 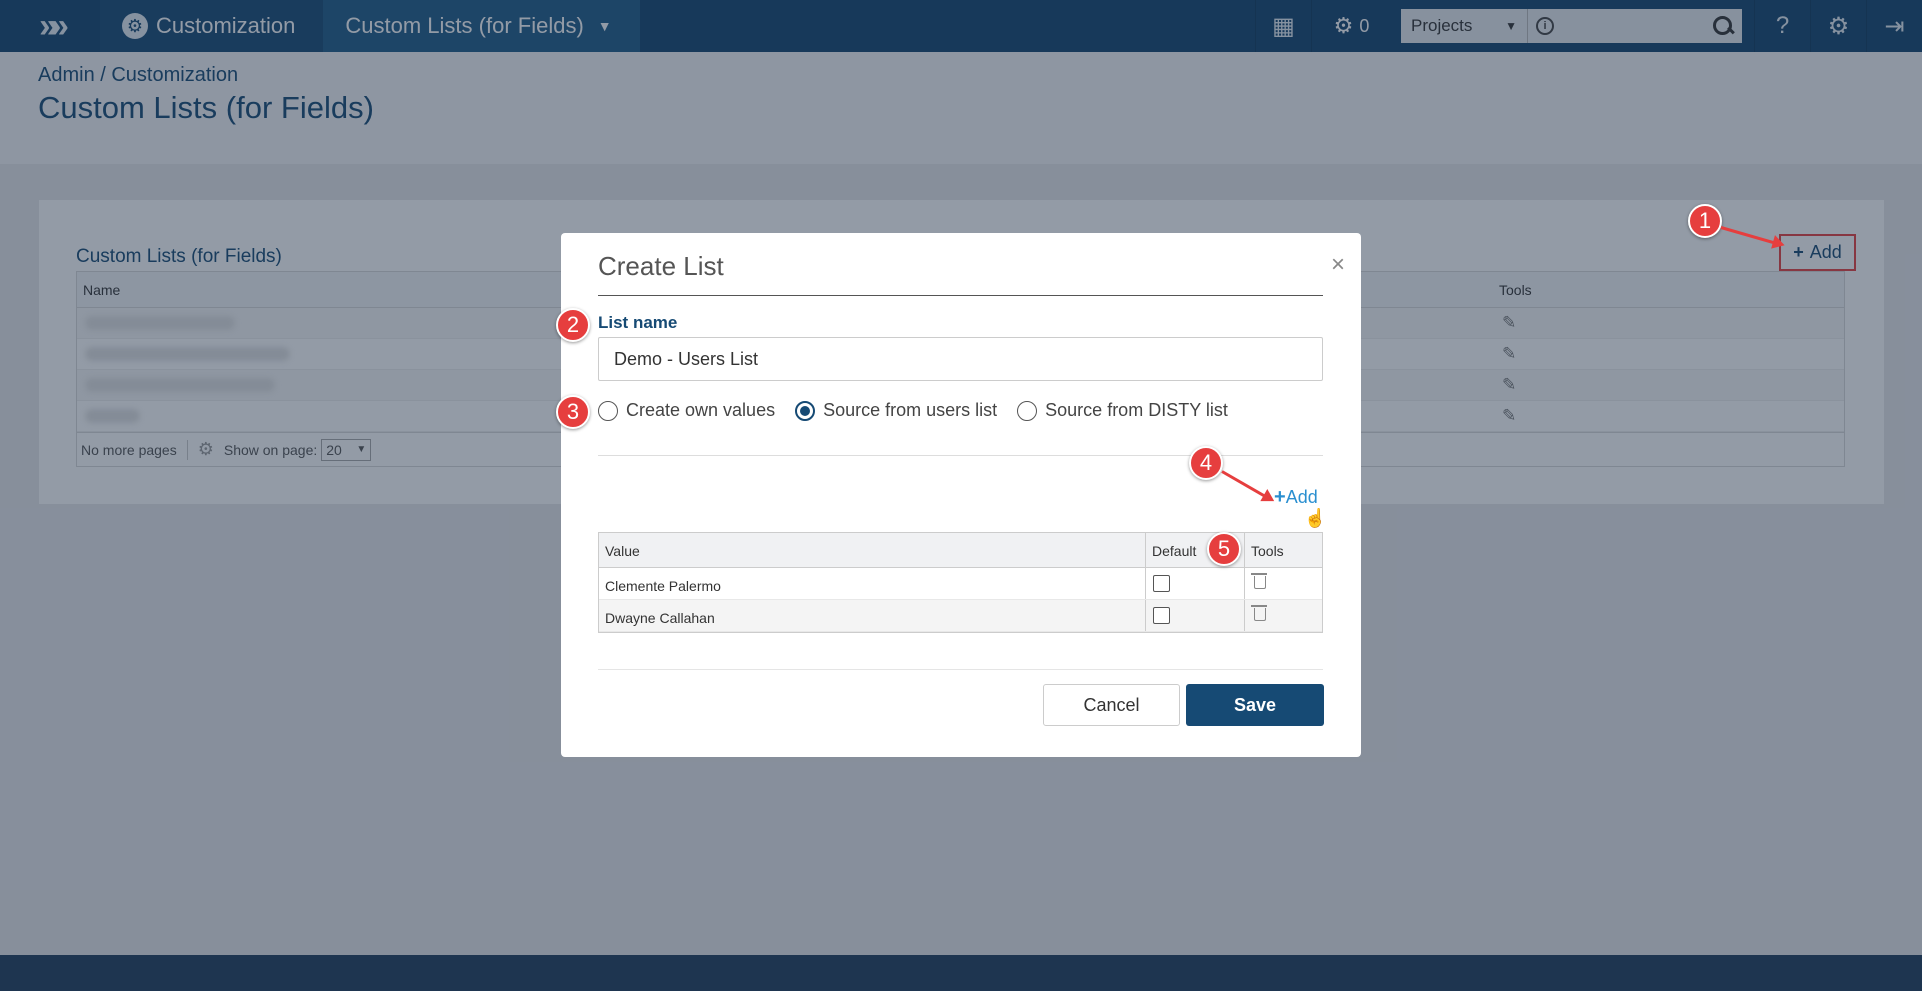 What do you see at coordinates (961, 973) in the screenshot?
I see `bottom-bar` at bounding box center [961, 973].